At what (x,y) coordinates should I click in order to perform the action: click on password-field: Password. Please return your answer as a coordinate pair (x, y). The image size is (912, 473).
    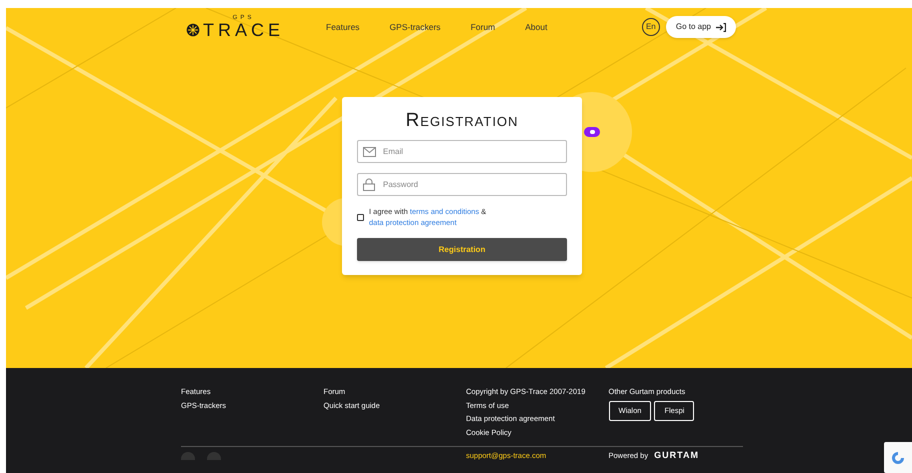
    Looking at the image, I should click on (462, 184).